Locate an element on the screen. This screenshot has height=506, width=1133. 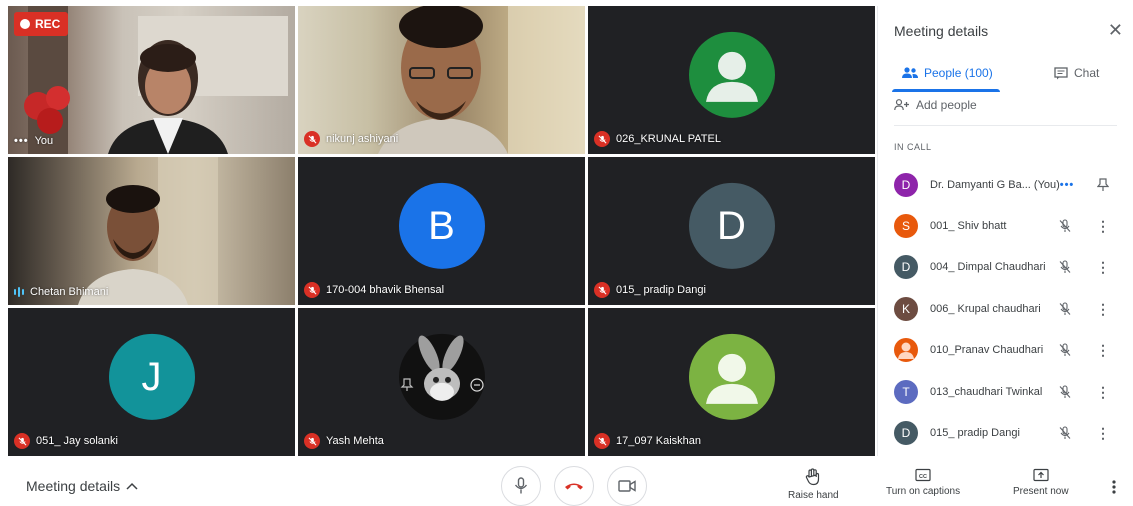
participant-avatar: S is located at coordinates (906, 226).